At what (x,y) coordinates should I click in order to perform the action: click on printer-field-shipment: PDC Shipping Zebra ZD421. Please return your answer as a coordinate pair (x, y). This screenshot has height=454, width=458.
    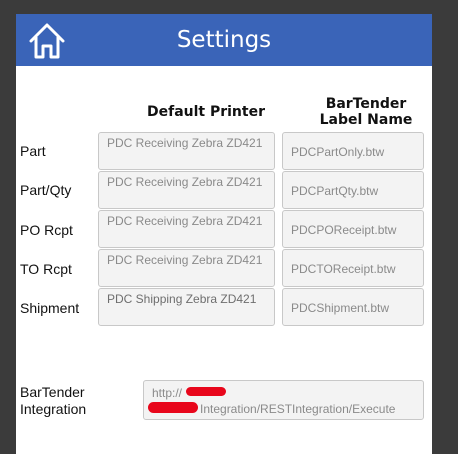
    Looking at the image, I should click on (186, 307).